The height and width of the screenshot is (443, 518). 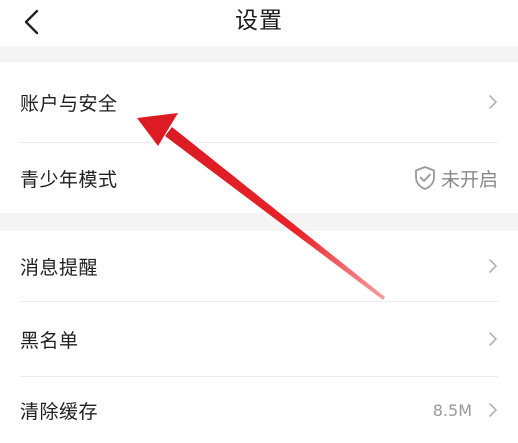 I want to click on teen-mode-status: 未开启, so click(x=455, y=178).